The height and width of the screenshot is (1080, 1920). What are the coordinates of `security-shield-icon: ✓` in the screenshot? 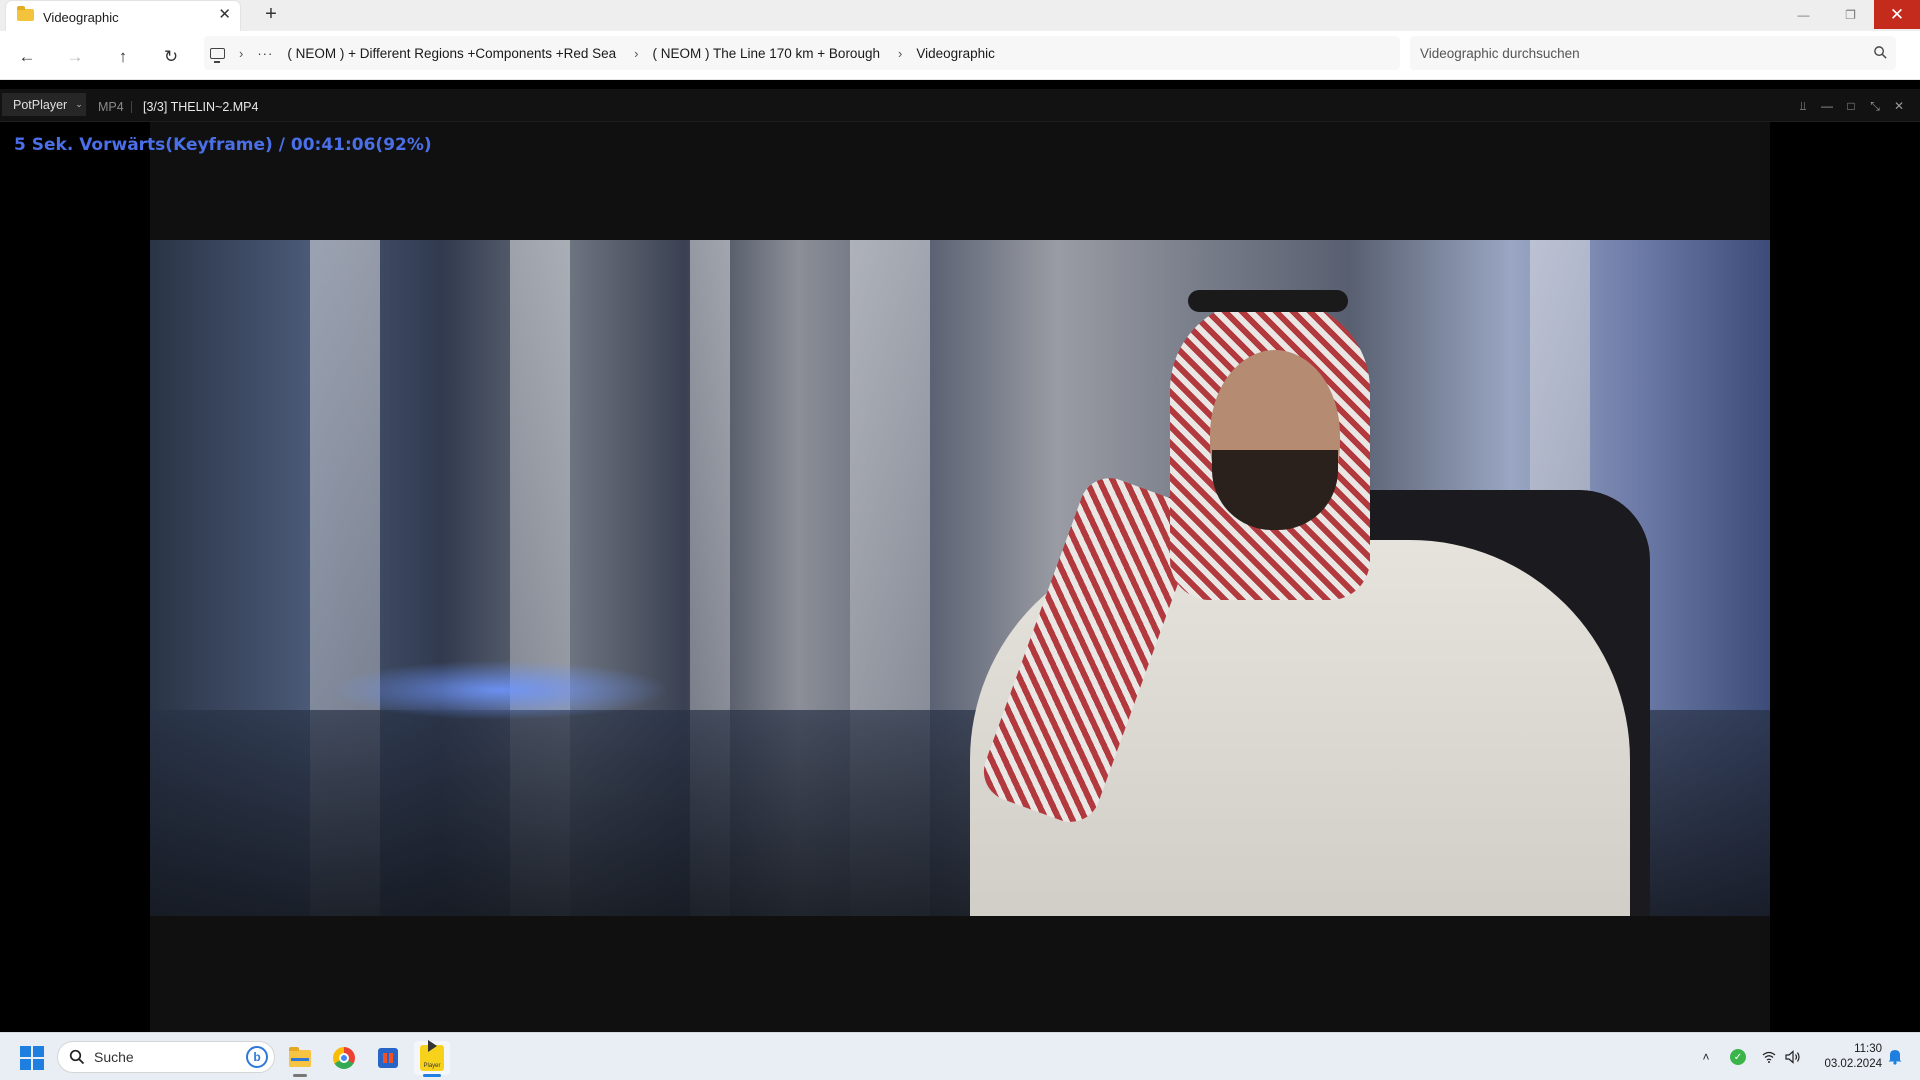 It's located at (1738, 1057).